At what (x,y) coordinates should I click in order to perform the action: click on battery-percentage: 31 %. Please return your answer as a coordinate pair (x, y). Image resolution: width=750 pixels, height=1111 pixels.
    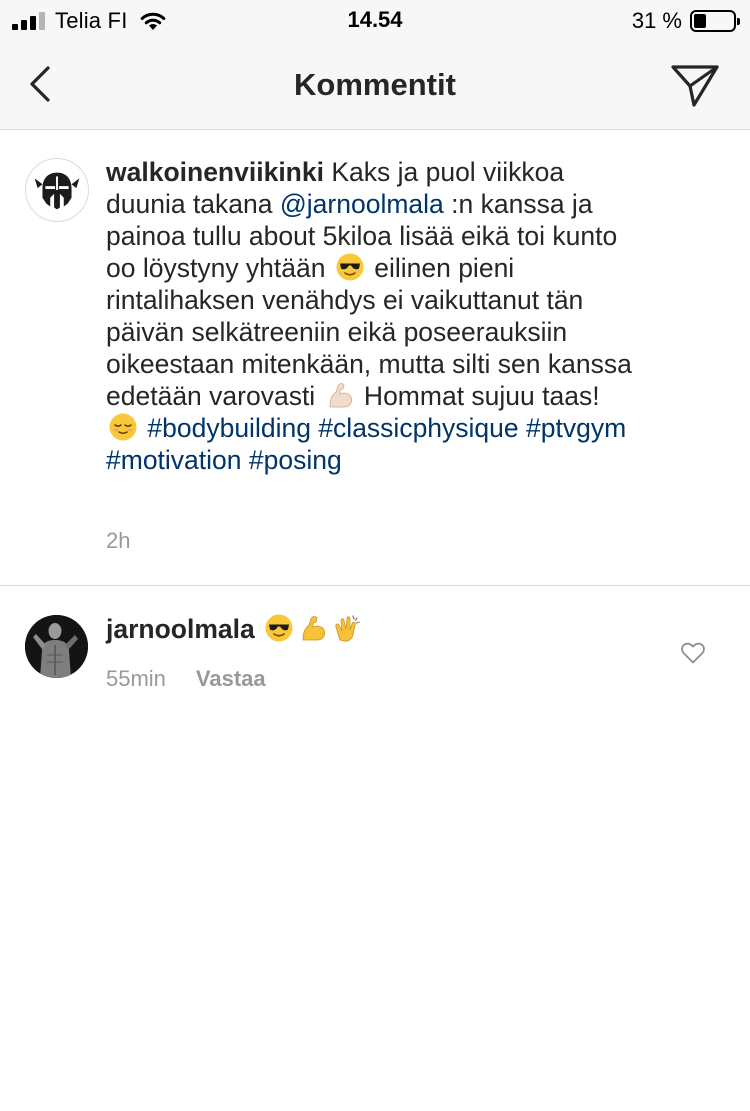
    Looking at the image, I should click on (656, 20).